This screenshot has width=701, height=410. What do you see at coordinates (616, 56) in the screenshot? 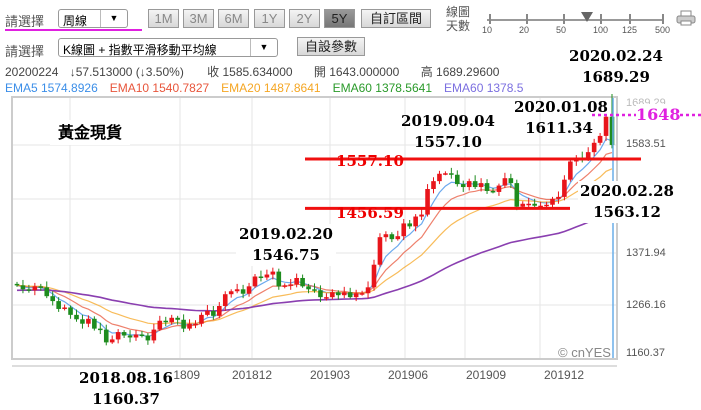
I see `annotation-date: 2020.02.24` at bounding box center [616, 56].